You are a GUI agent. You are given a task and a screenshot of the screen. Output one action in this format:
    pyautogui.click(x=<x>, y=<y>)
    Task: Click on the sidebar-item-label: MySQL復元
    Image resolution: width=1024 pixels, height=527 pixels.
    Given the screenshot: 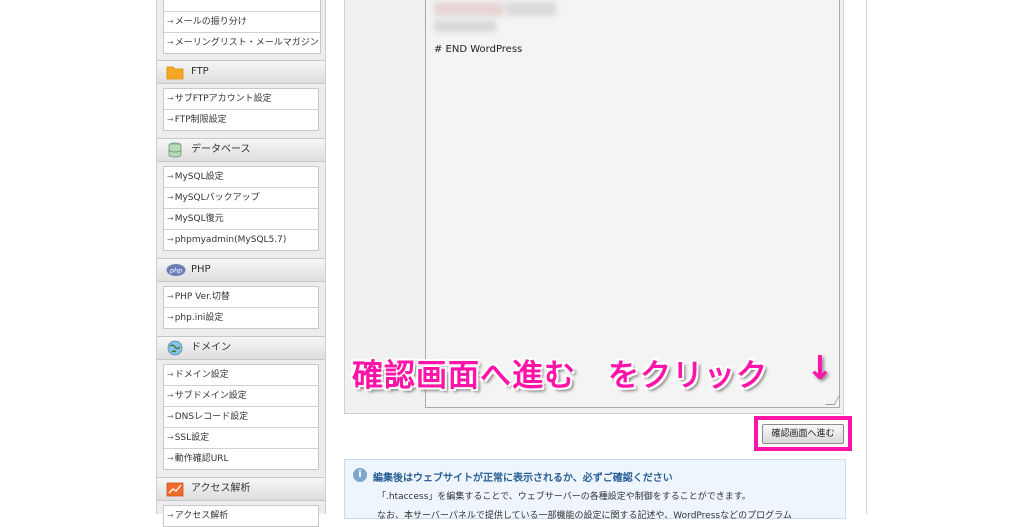 What is the action you would take?
    pyautogui.click(x=199, y=219)
    